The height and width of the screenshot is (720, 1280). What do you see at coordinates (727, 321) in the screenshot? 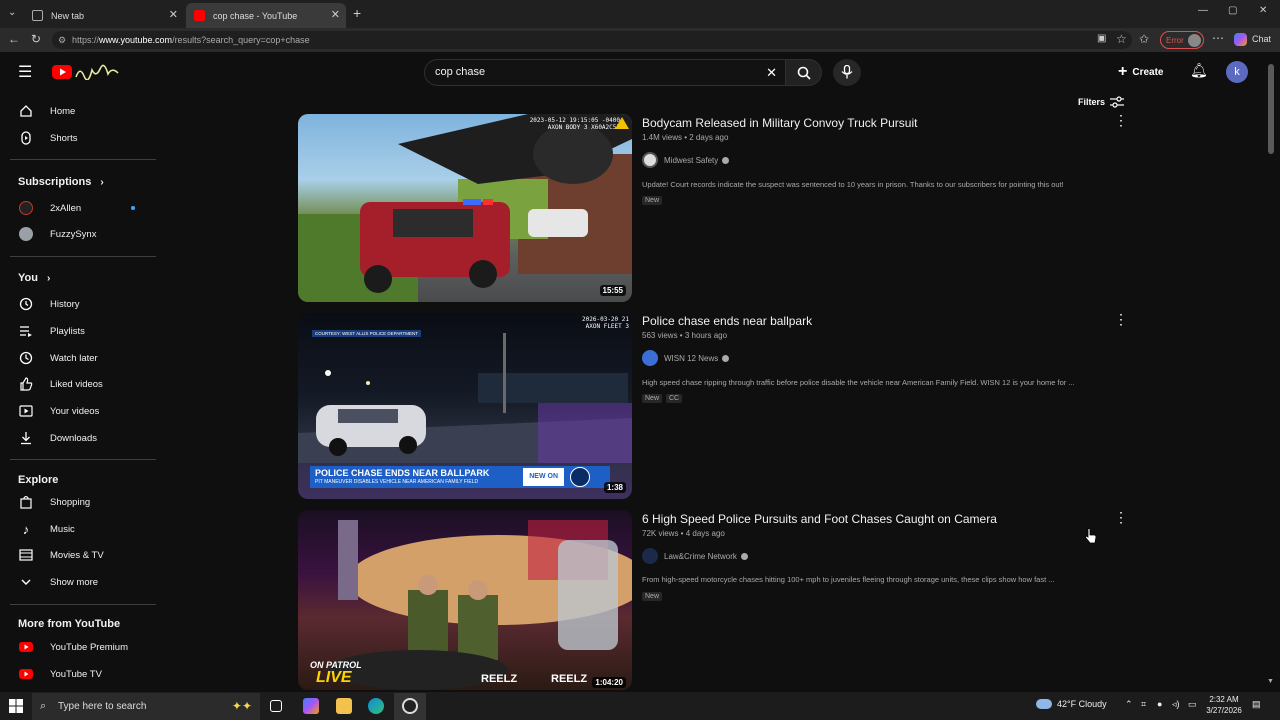
I see `video-title: Police chase ends near ballpark` at bounding box center [727, 321].